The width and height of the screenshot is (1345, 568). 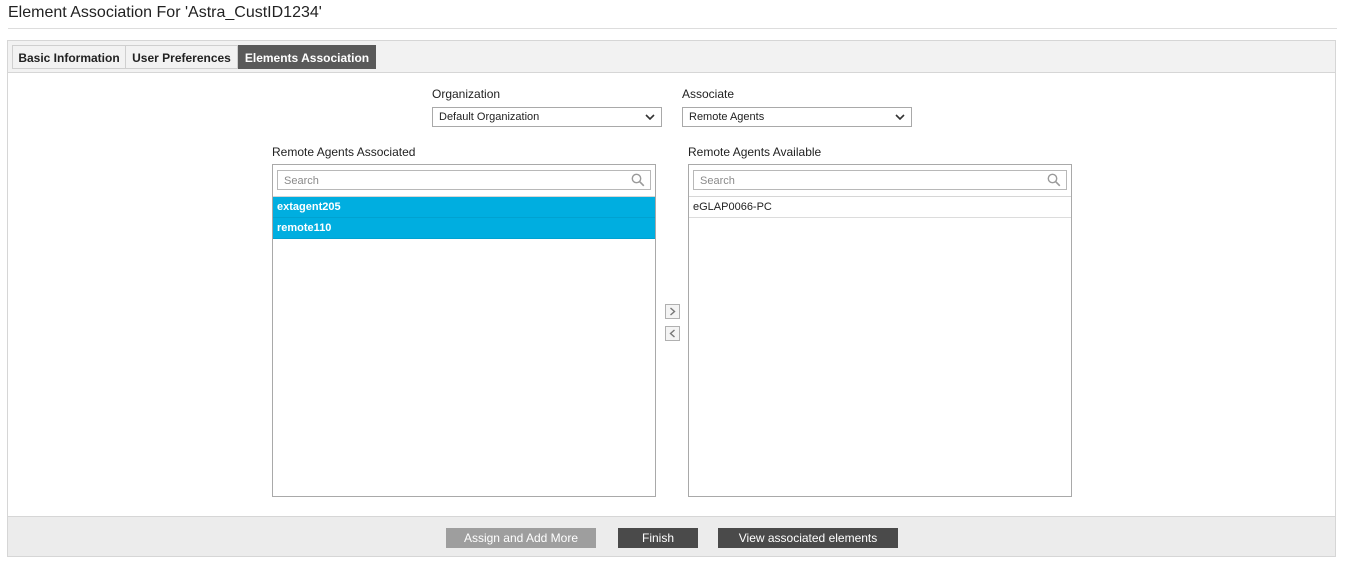 I want to click on tab-elements-association: Elements Association, so click(x=307, y=57).